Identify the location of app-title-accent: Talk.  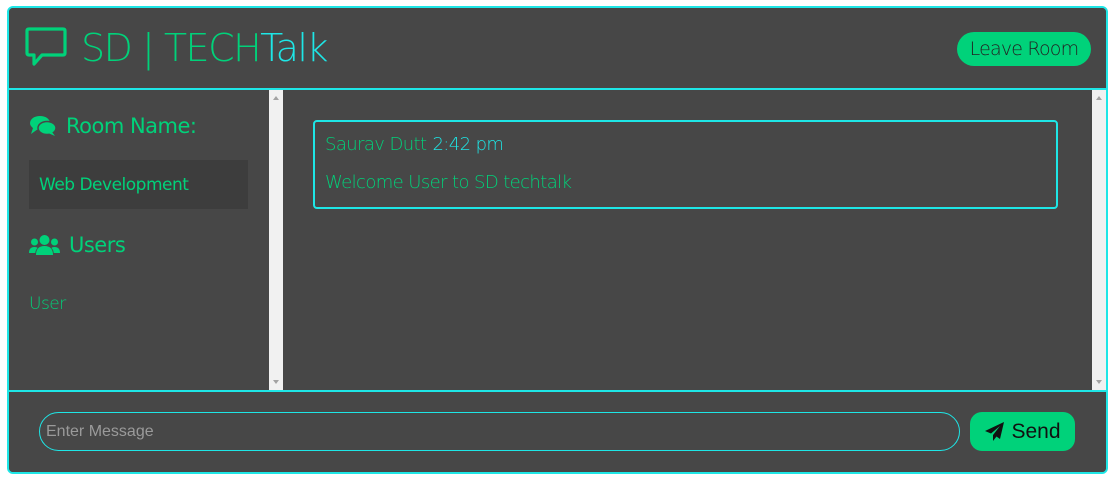
(294, 48).